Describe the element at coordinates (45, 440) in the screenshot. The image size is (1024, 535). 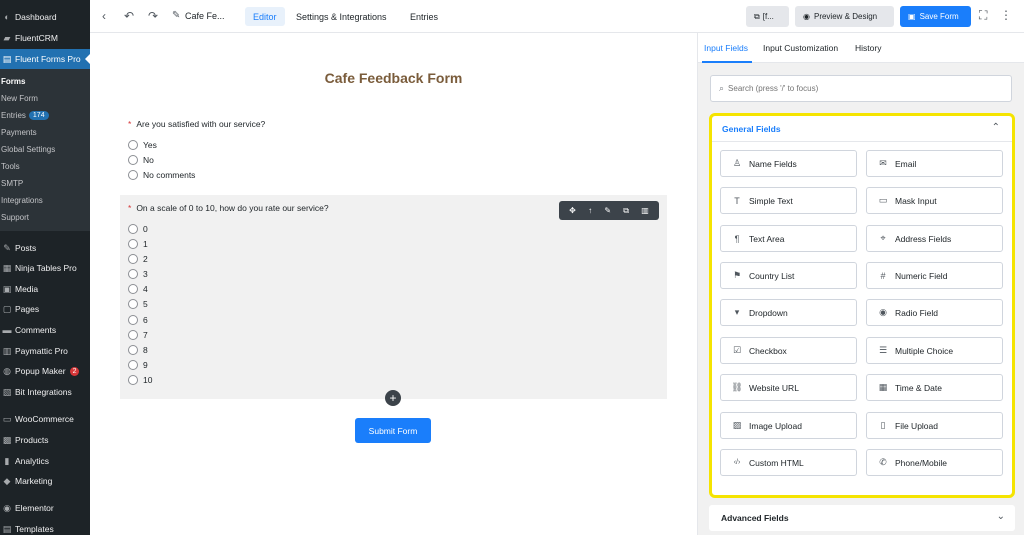
I see `sidebar-item-products: ▩ Products` at that location.